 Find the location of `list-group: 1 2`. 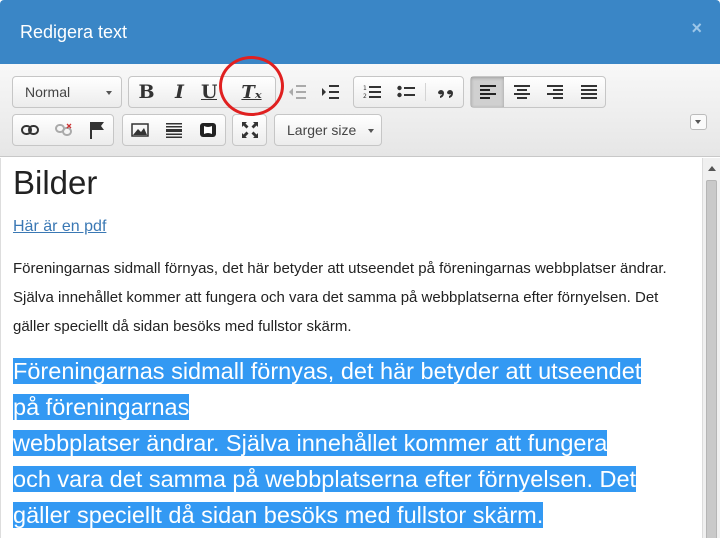

list-group: 1 2 is located at coordinates (408, 92).